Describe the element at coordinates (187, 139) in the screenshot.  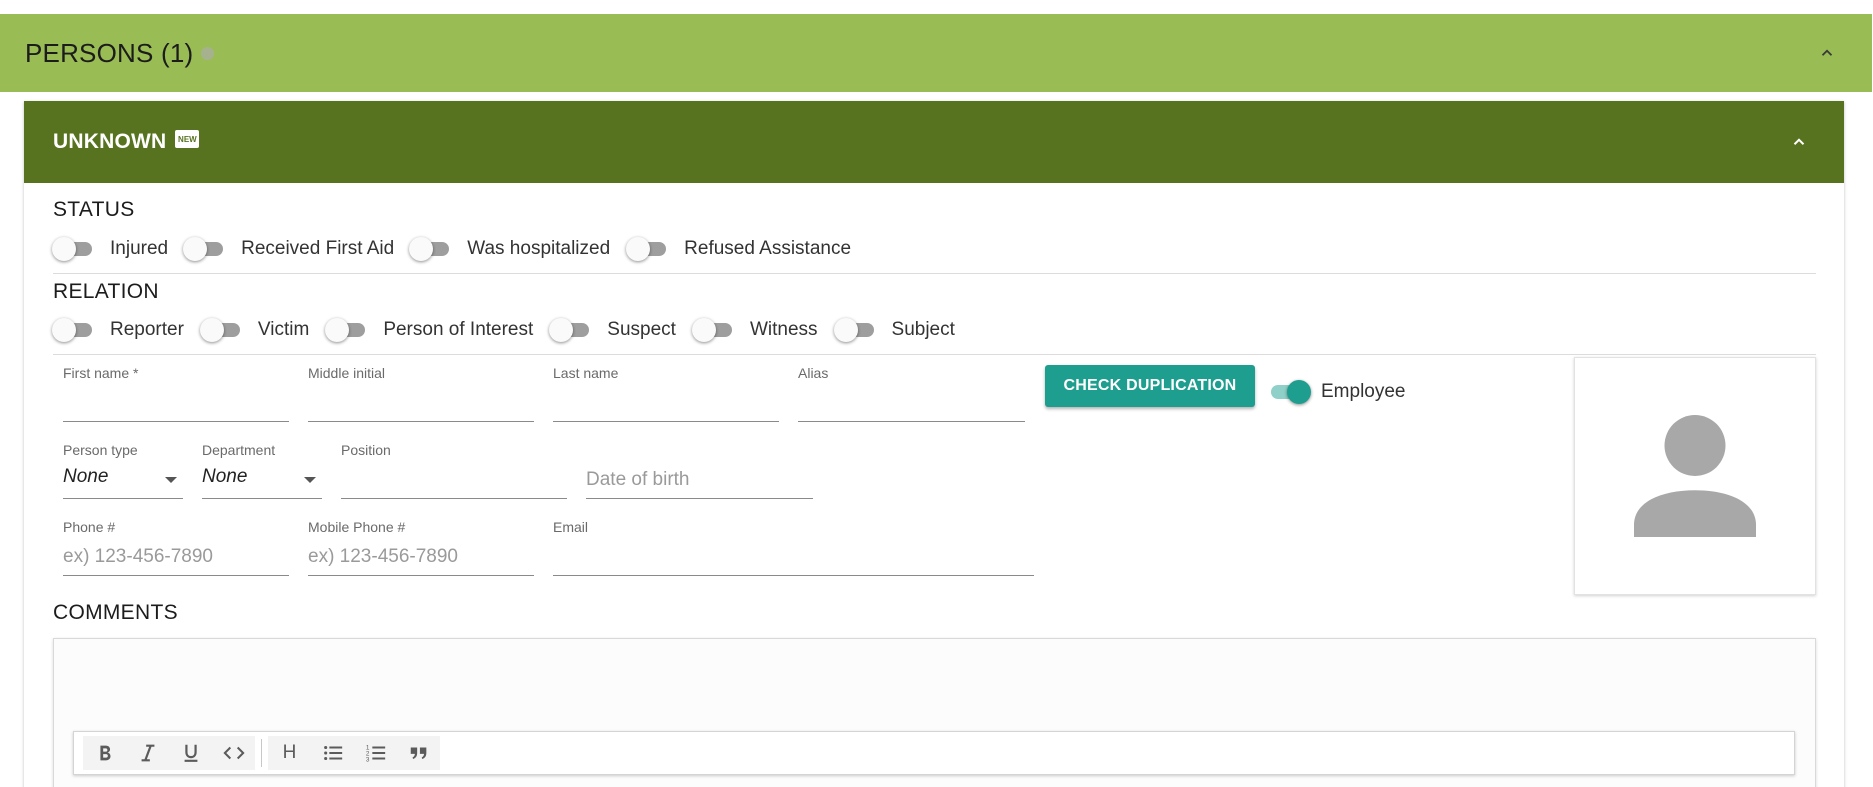
I see `new-badge: NEW` at that location.